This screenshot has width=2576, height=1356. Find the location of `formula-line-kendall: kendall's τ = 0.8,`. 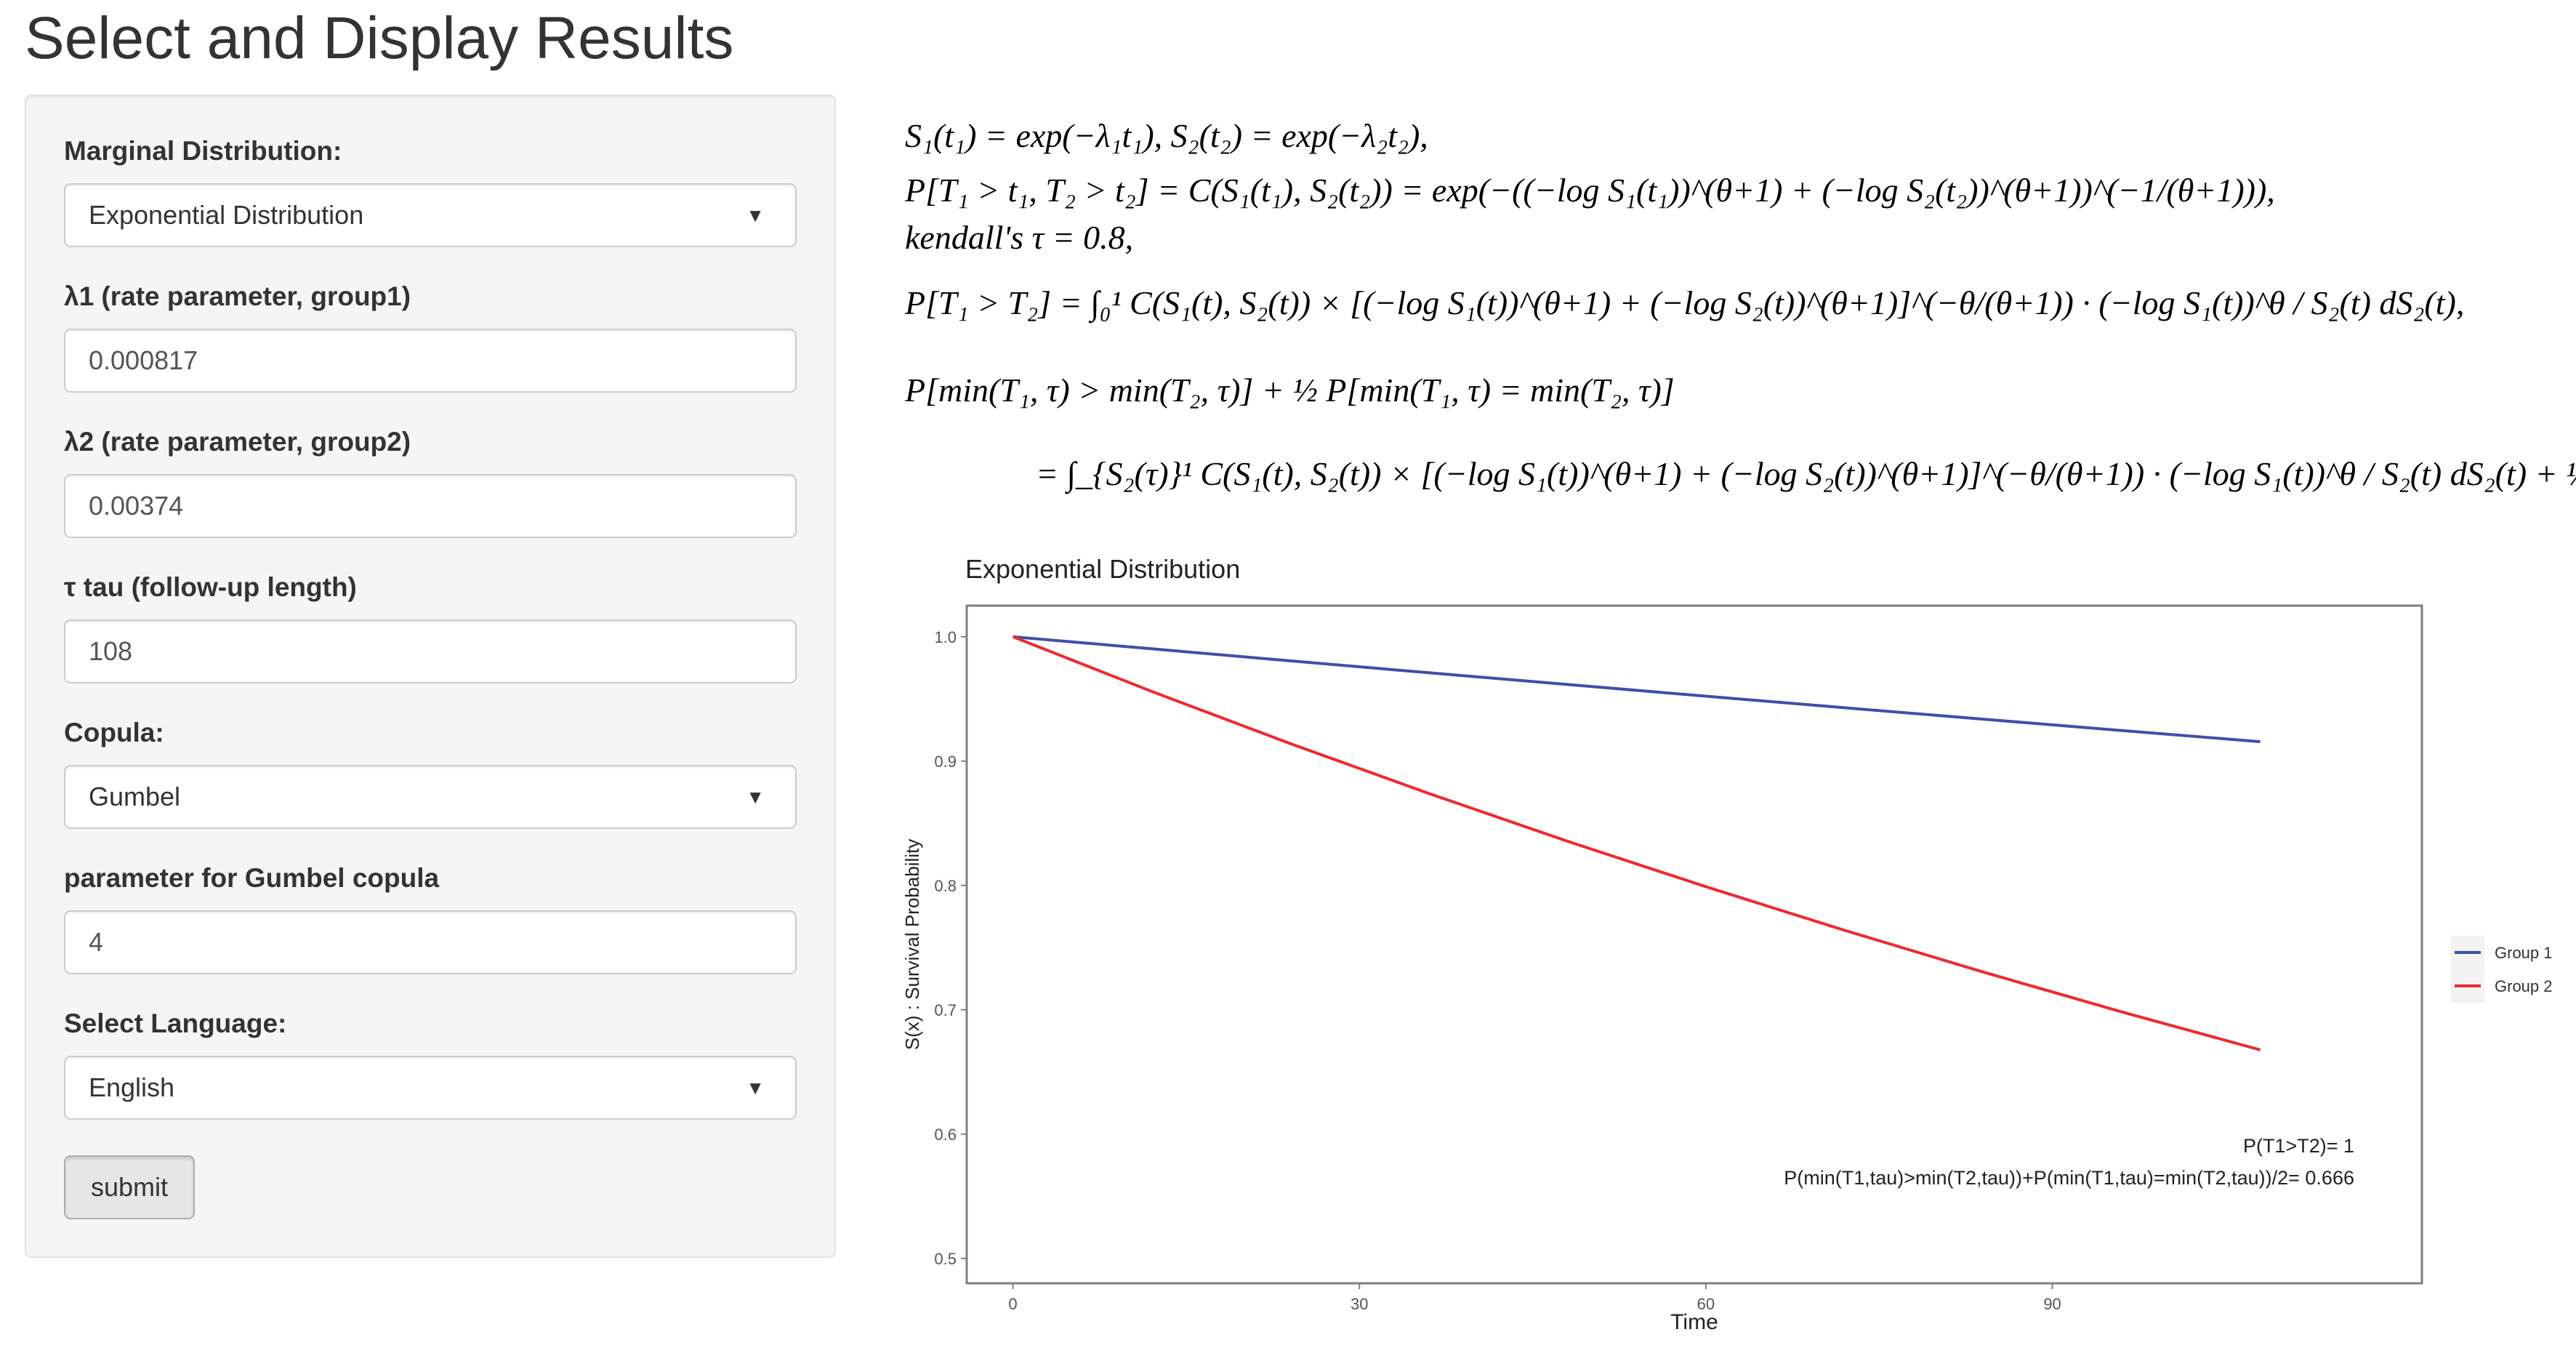

formula-line-kendall: kendall's τ = 0.8, is located at coordinates (1019, 237).